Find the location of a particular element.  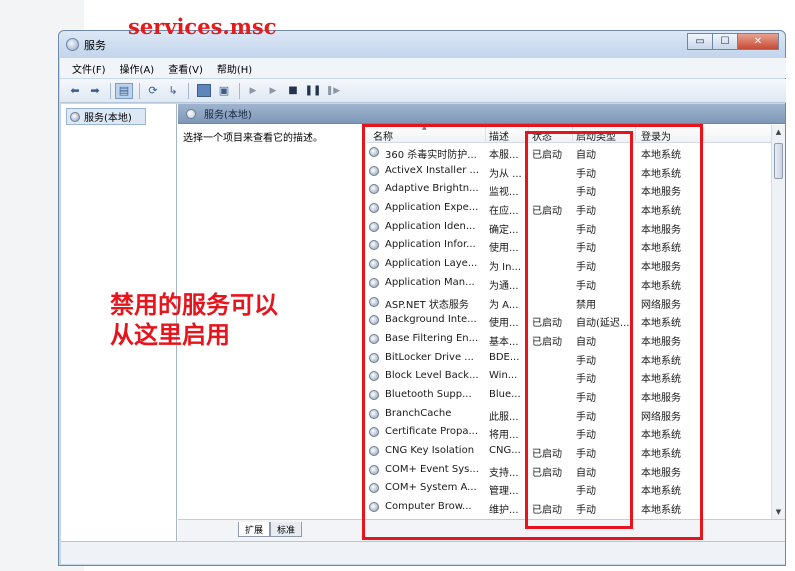

column-header-startup-type: 启动类型 is located at coordinates (596, 135).